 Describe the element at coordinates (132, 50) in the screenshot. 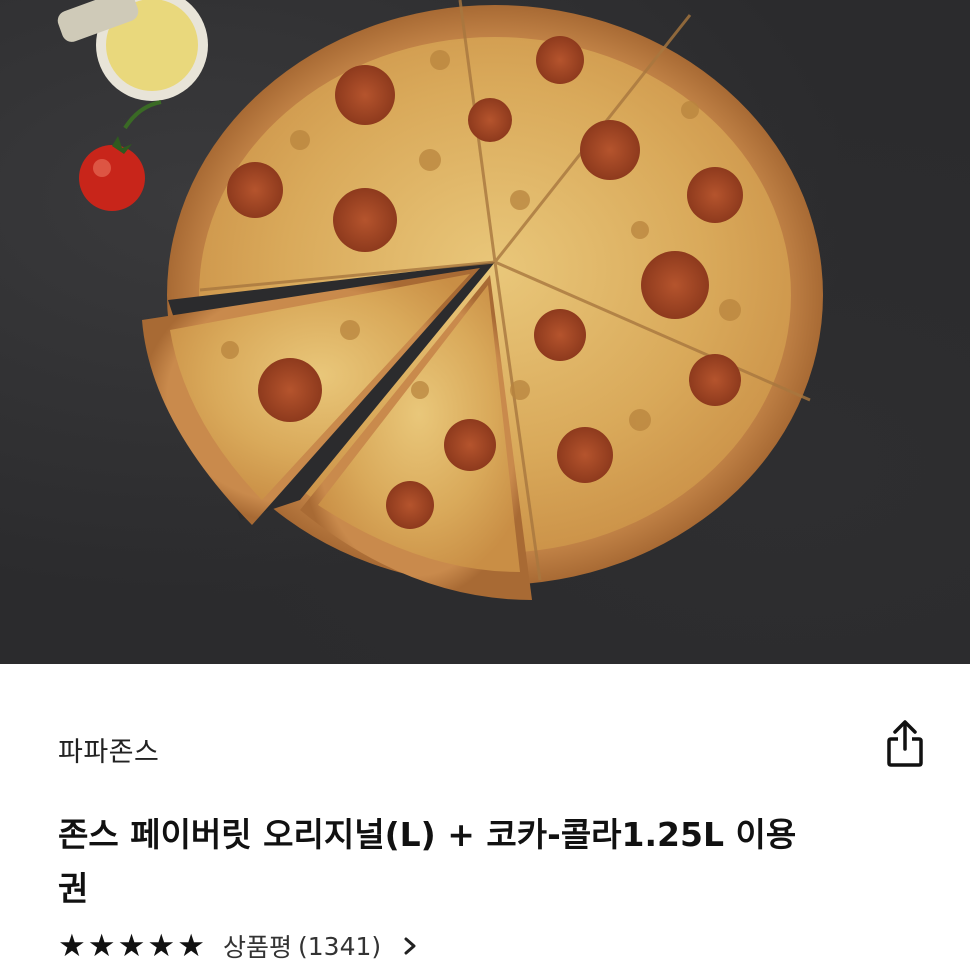

I see `sauce-cup` at that location.